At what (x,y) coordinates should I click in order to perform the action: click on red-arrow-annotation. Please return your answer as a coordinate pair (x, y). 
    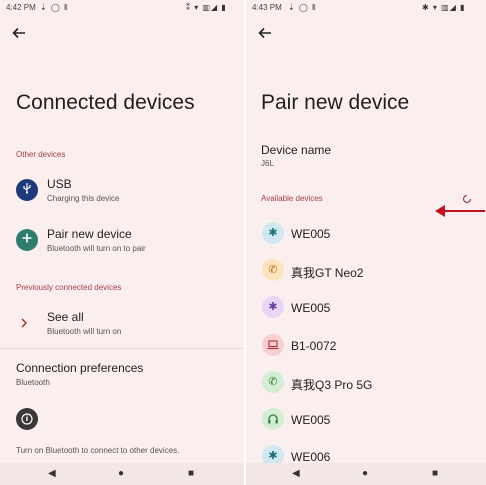
    Looking at the image, I should click on (460, 213).